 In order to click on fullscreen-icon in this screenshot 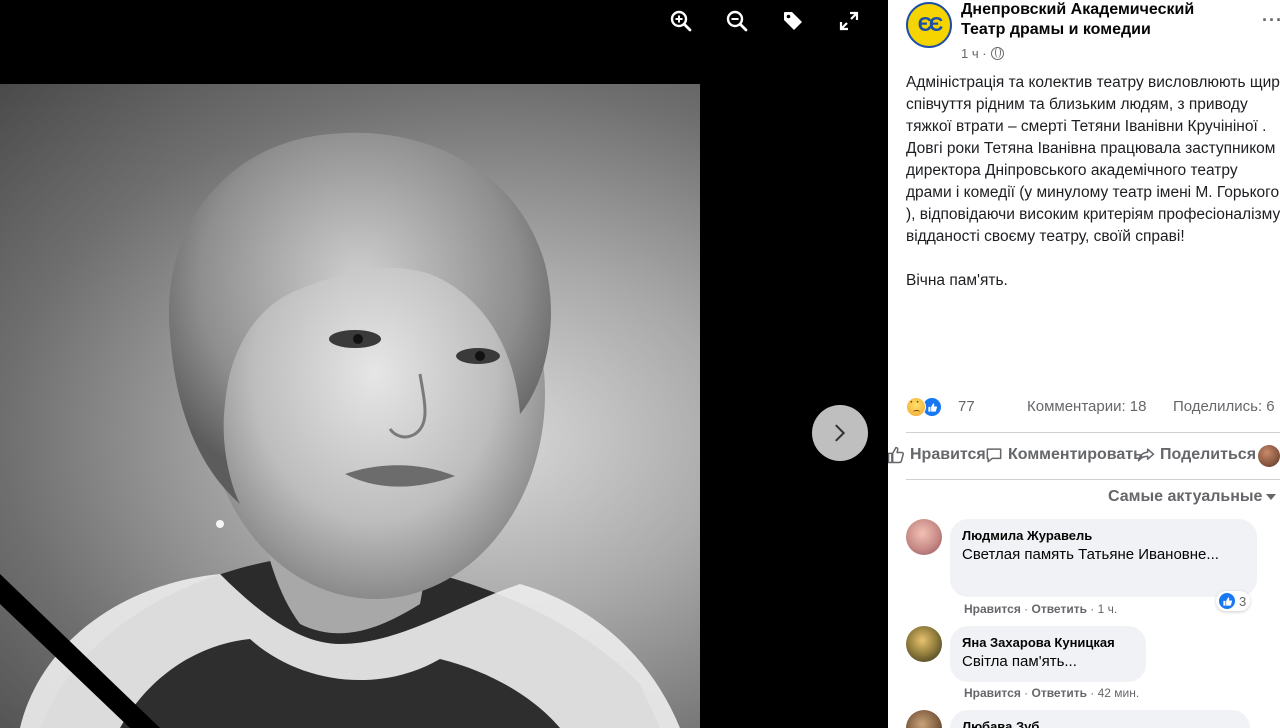, I will do `click(849, 21)`.